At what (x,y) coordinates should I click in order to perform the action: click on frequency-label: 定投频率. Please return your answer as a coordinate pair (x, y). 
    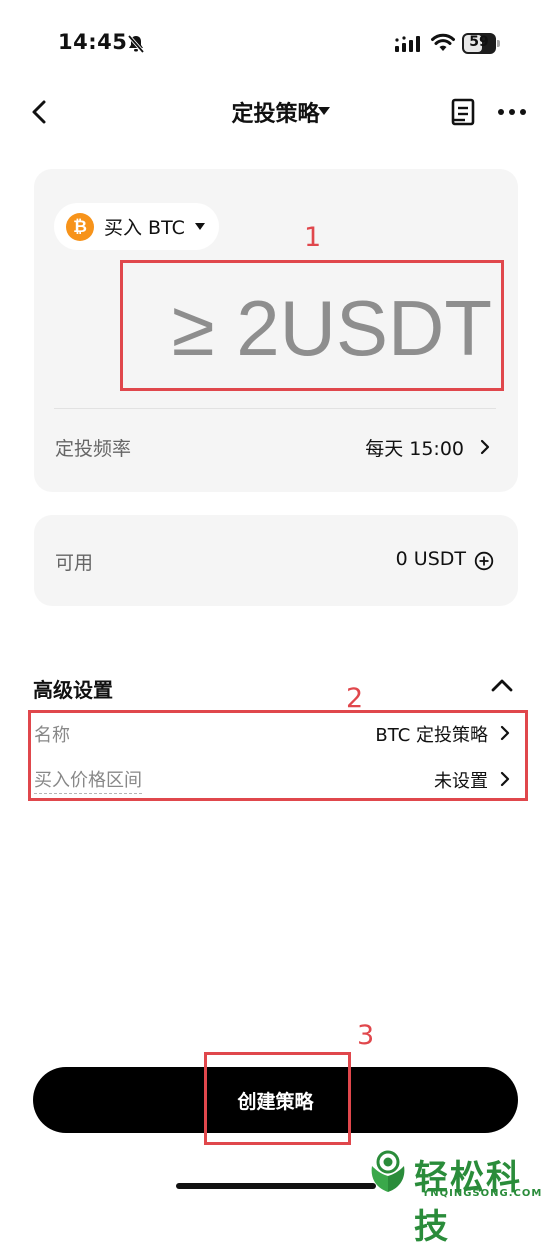
    Looking at the image, I should click on (93, 449).